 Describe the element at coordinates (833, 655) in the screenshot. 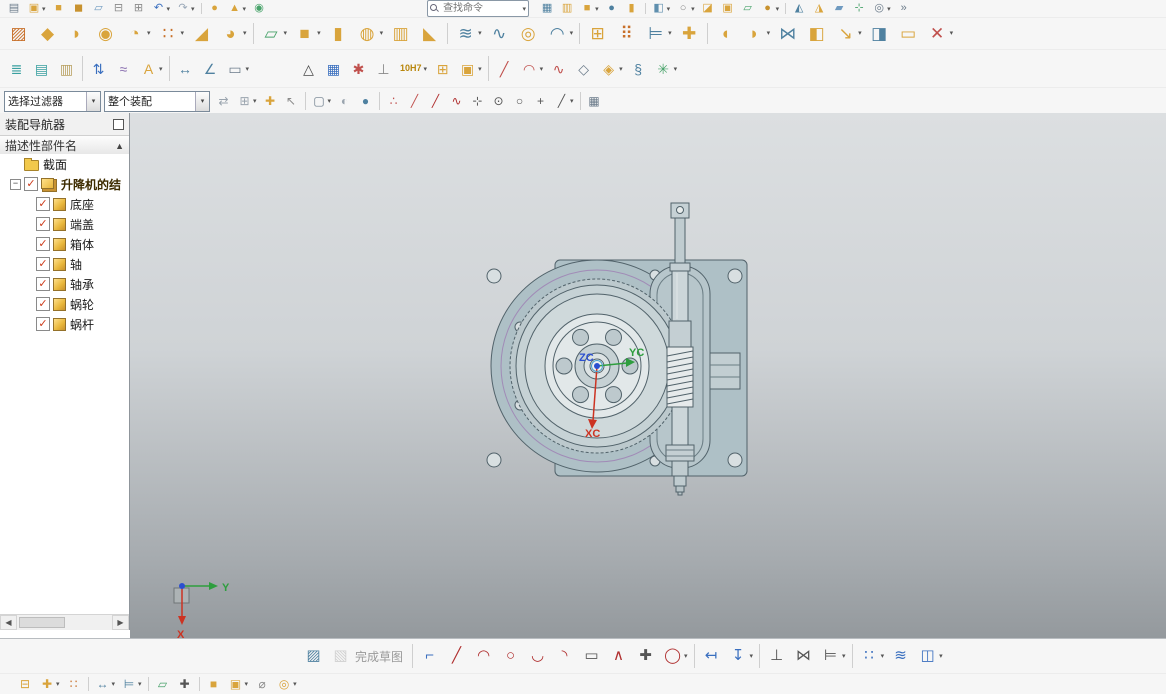

I see `auto-constrain-icon: ⊨ ▾` at that location.